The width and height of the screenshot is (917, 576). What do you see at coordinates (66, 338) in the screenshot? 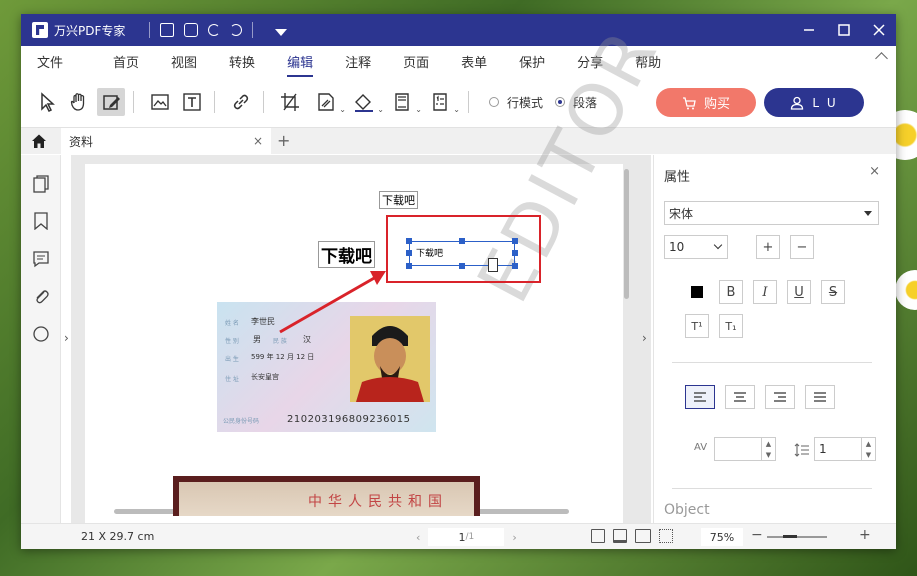
I see `expand-sidebar-icon: ›` at bounding box center [66, 338].